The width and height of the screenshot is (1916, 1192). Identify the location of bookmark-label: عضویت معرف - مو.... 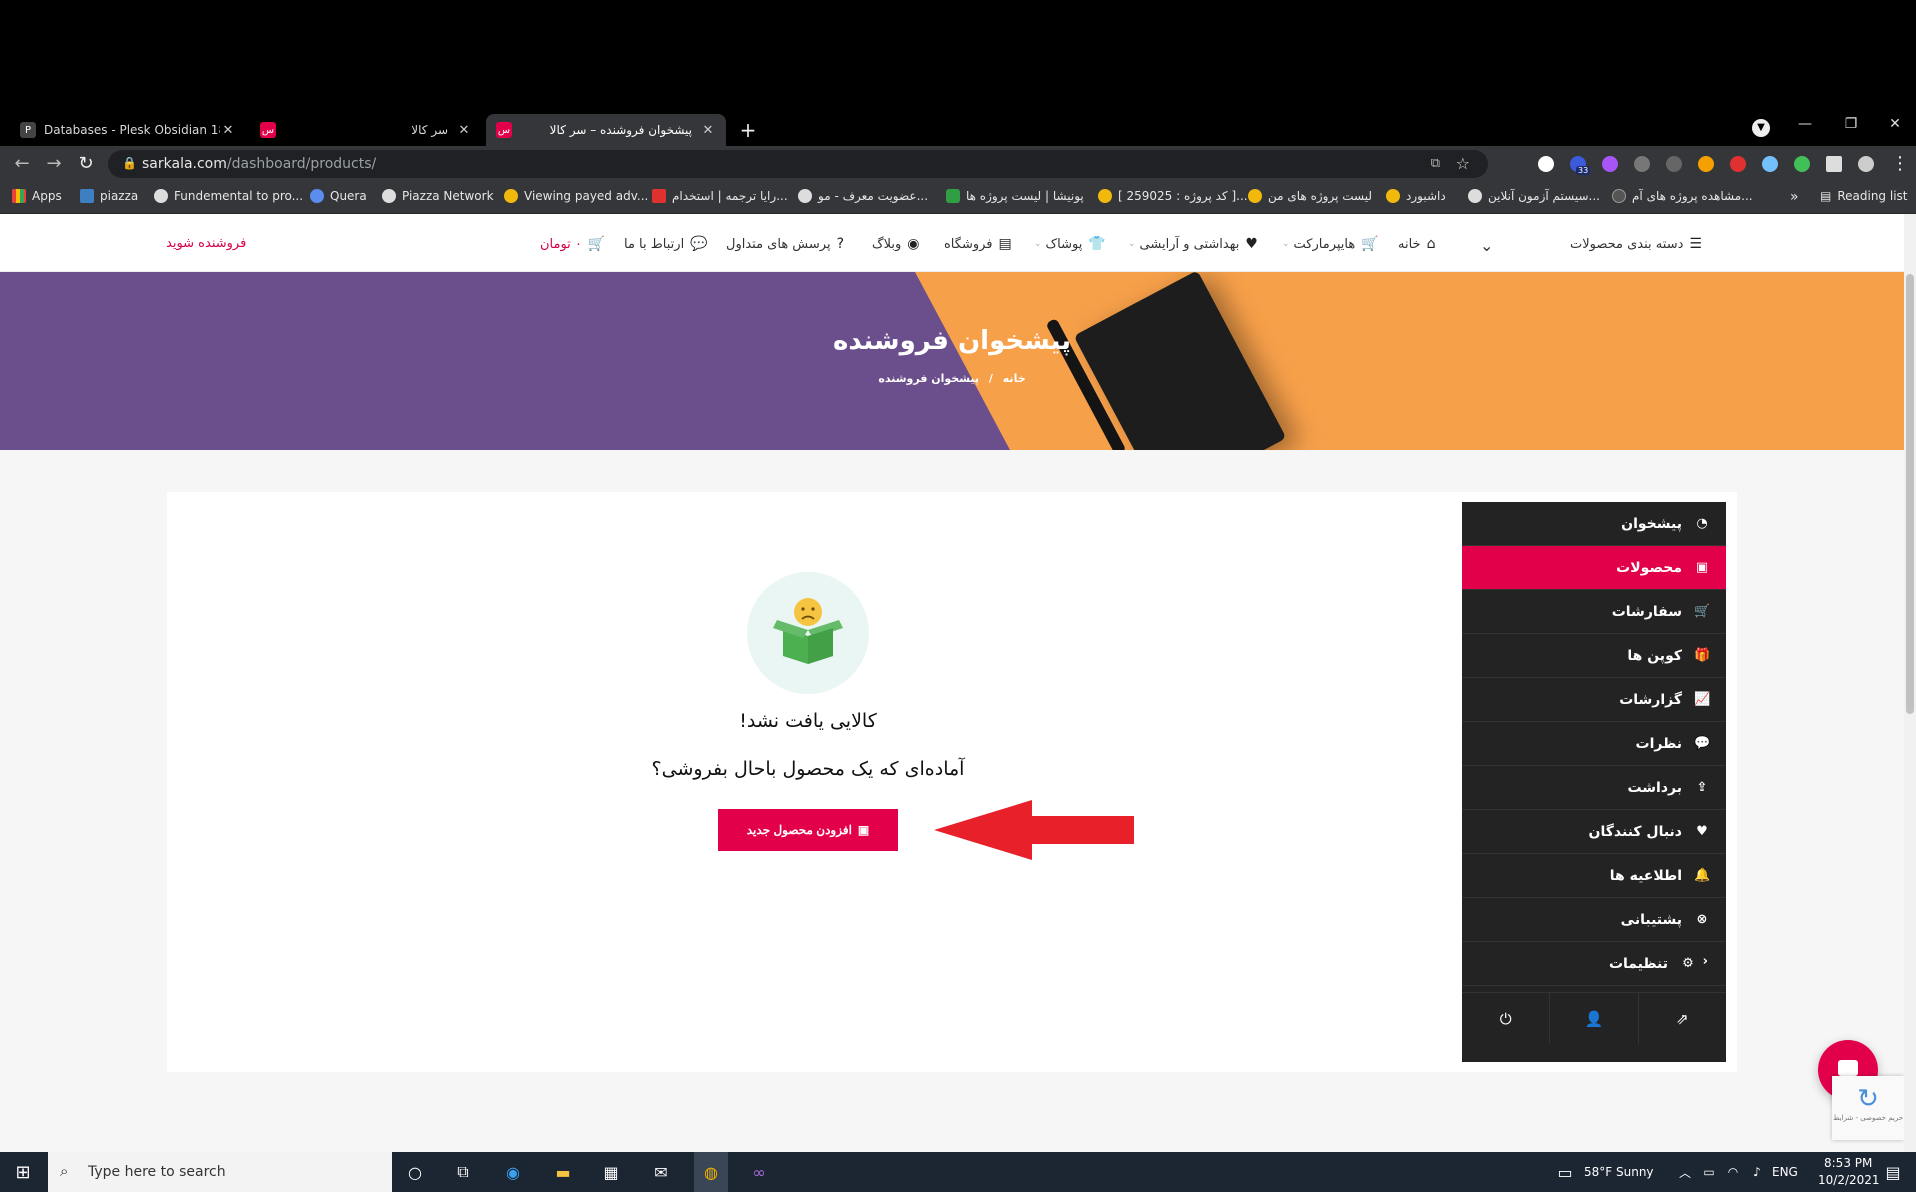
(873, 196).